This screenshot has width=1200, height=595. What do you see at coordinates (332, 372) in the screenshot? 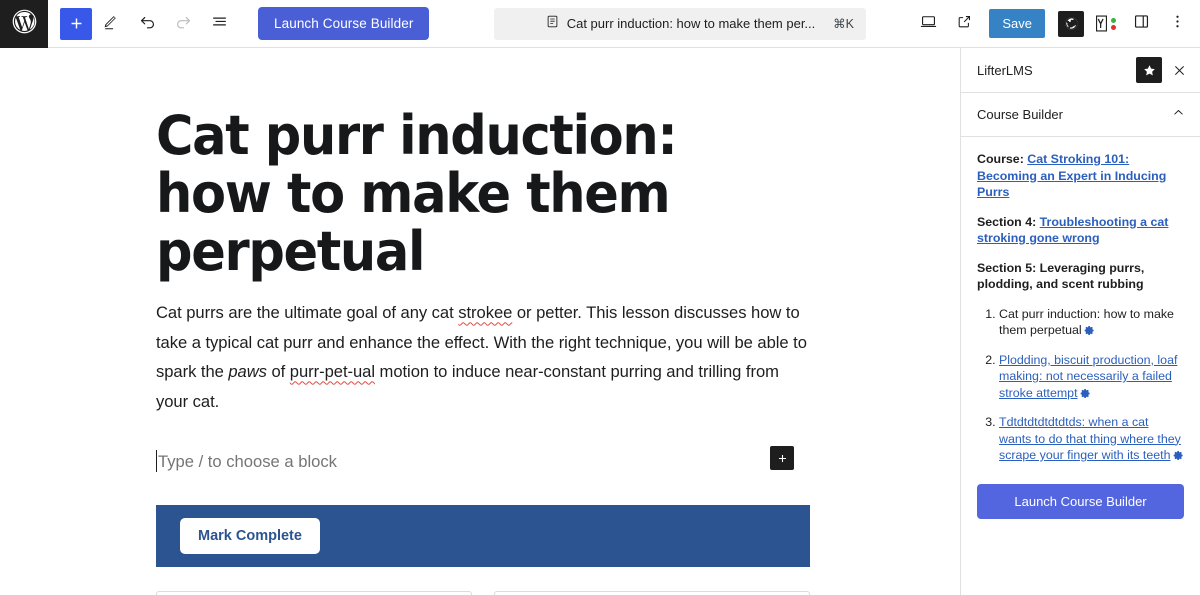
I see `misspelled-word-purr-pet-ual: purr-pet-ual` at bounding box center [332, 372].